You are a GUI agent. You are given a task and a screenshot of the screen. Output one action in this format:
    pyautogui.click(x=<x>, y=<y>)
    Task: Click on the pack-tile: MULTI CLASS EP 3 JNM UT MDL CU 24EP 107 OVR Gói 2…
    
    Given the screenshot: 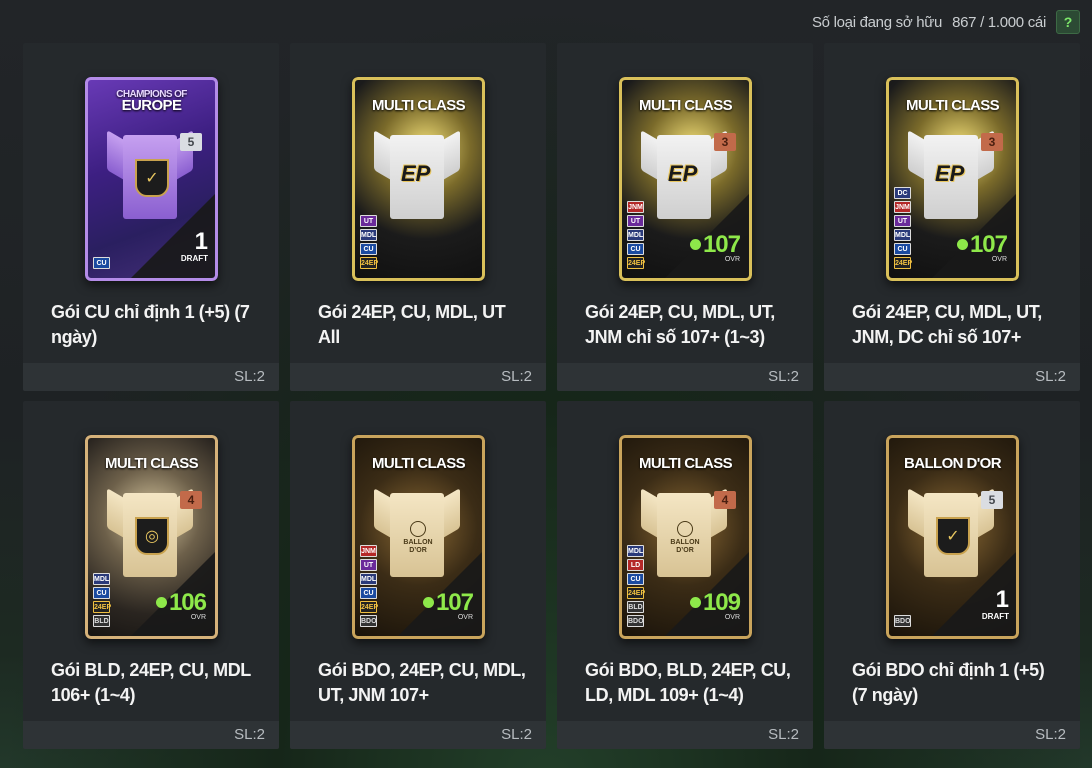 What is the action you would take?
    pyautogui.click(x=685, y=217)
    